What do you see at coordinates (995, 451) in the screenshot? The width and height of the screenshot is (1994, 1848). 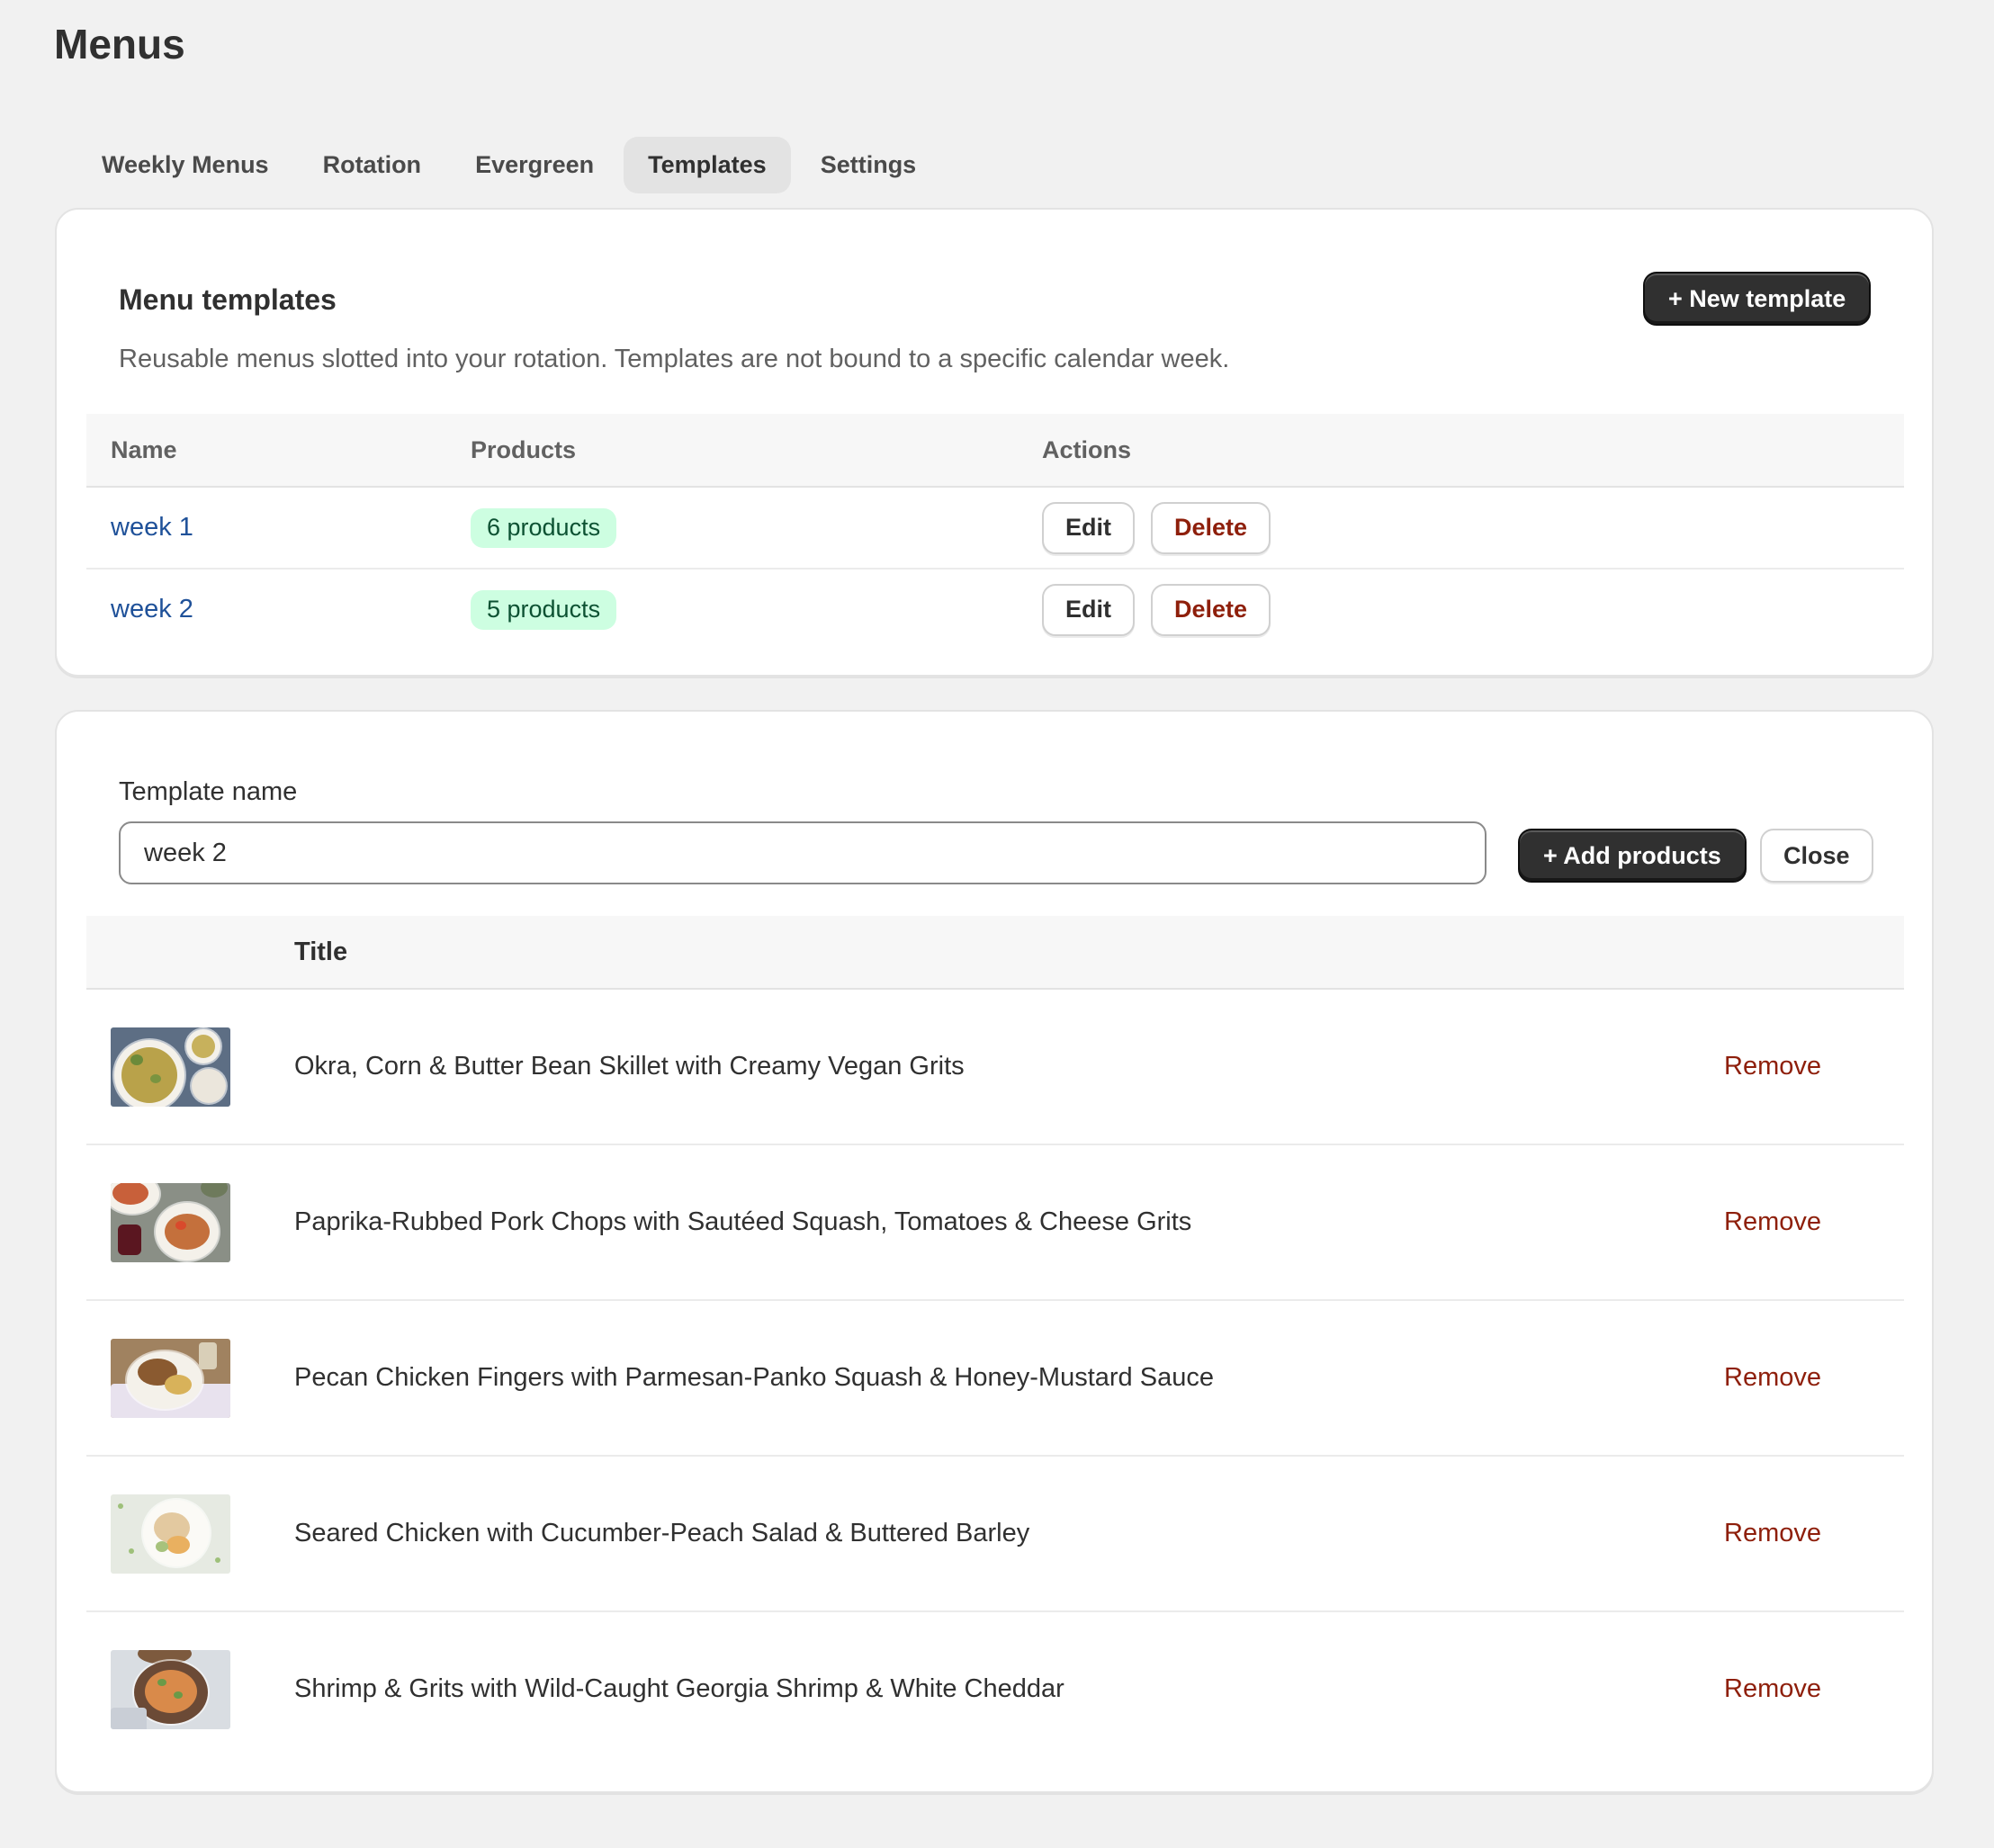 I see `table-header: Name Products Actions` at bounding box center [995, 451].